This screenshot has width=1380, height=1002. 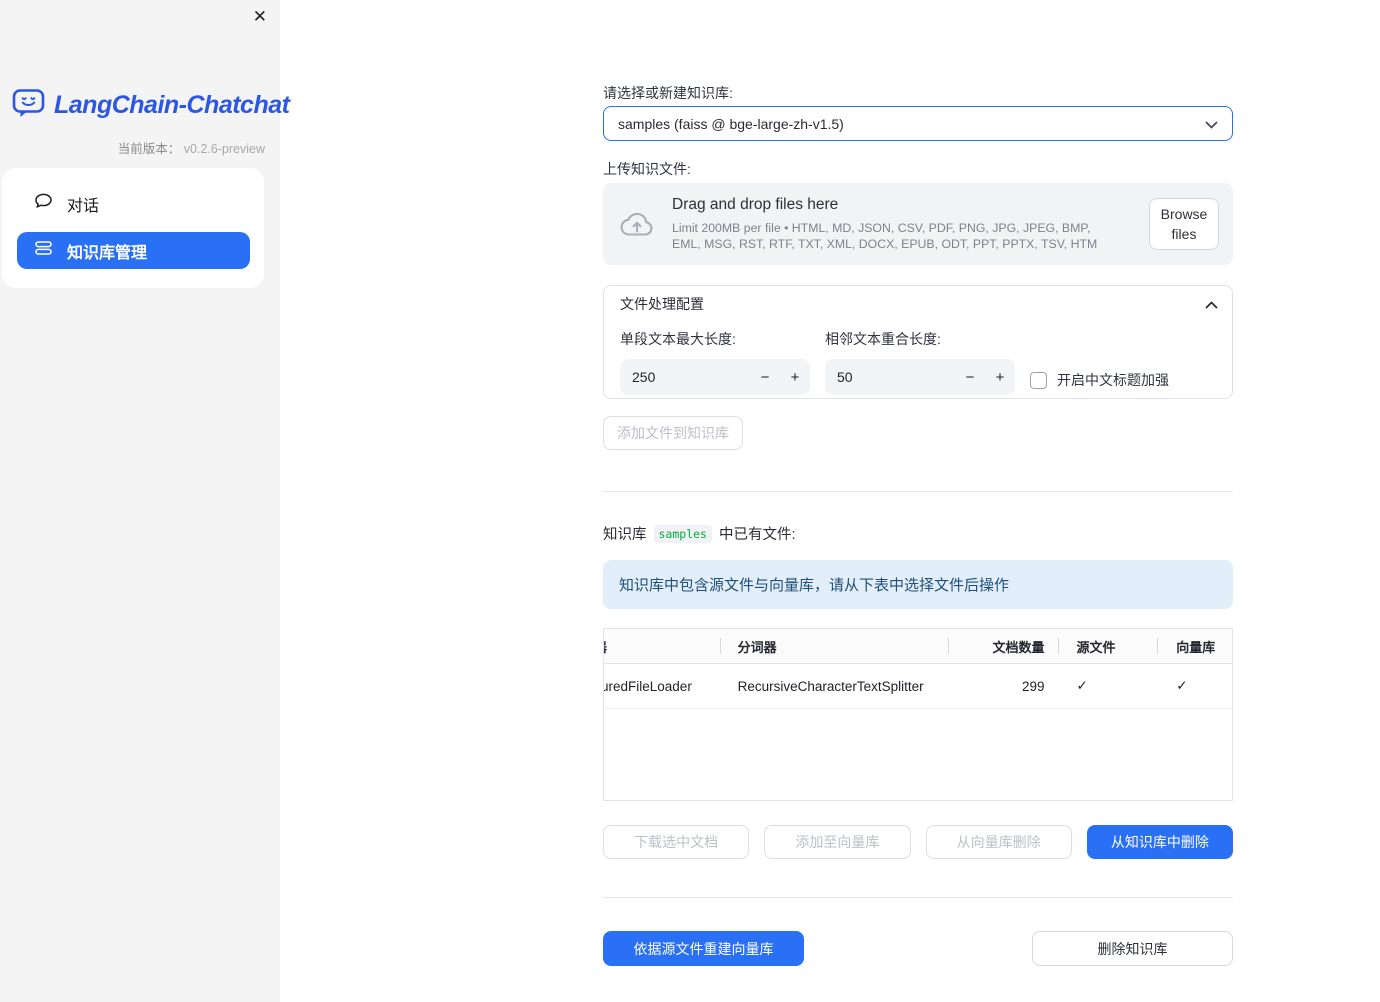 What do you see at coordinates (662, 304) in the screenshot?
I see `expander-title: 文件处理配置` at bounding box center [662, 304].